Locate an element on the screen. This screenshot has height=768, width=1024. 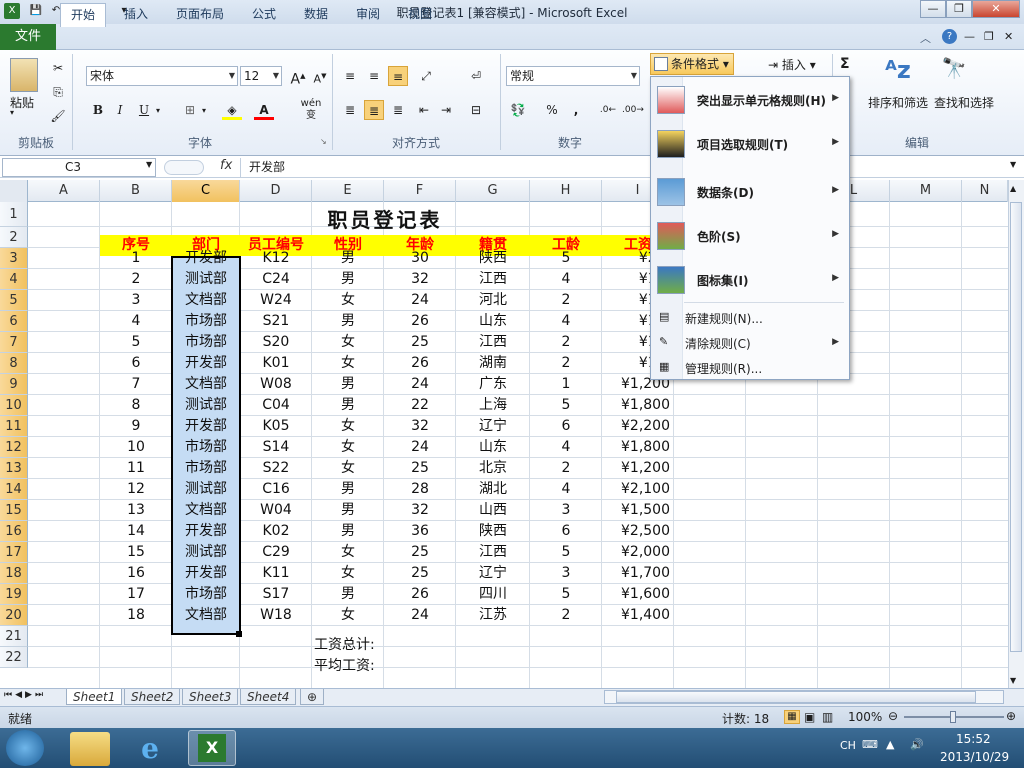
table-cell: 3 is located at coordinates (136, 300).